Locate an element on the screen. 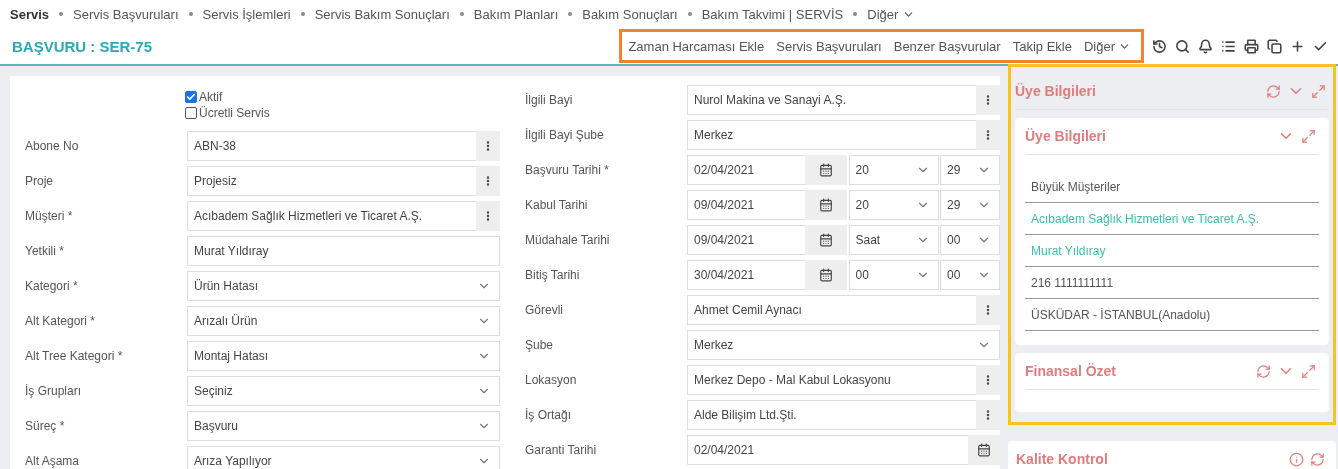 The height and width of the screenshot is (469, 1338). search-icon is located at coordinates (1182, 46).